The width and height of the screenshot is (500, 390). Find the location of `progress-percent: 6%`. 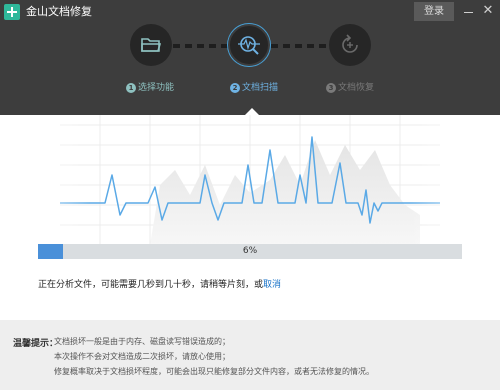

progress-percent: 6% is located at coordinates (250, 251).